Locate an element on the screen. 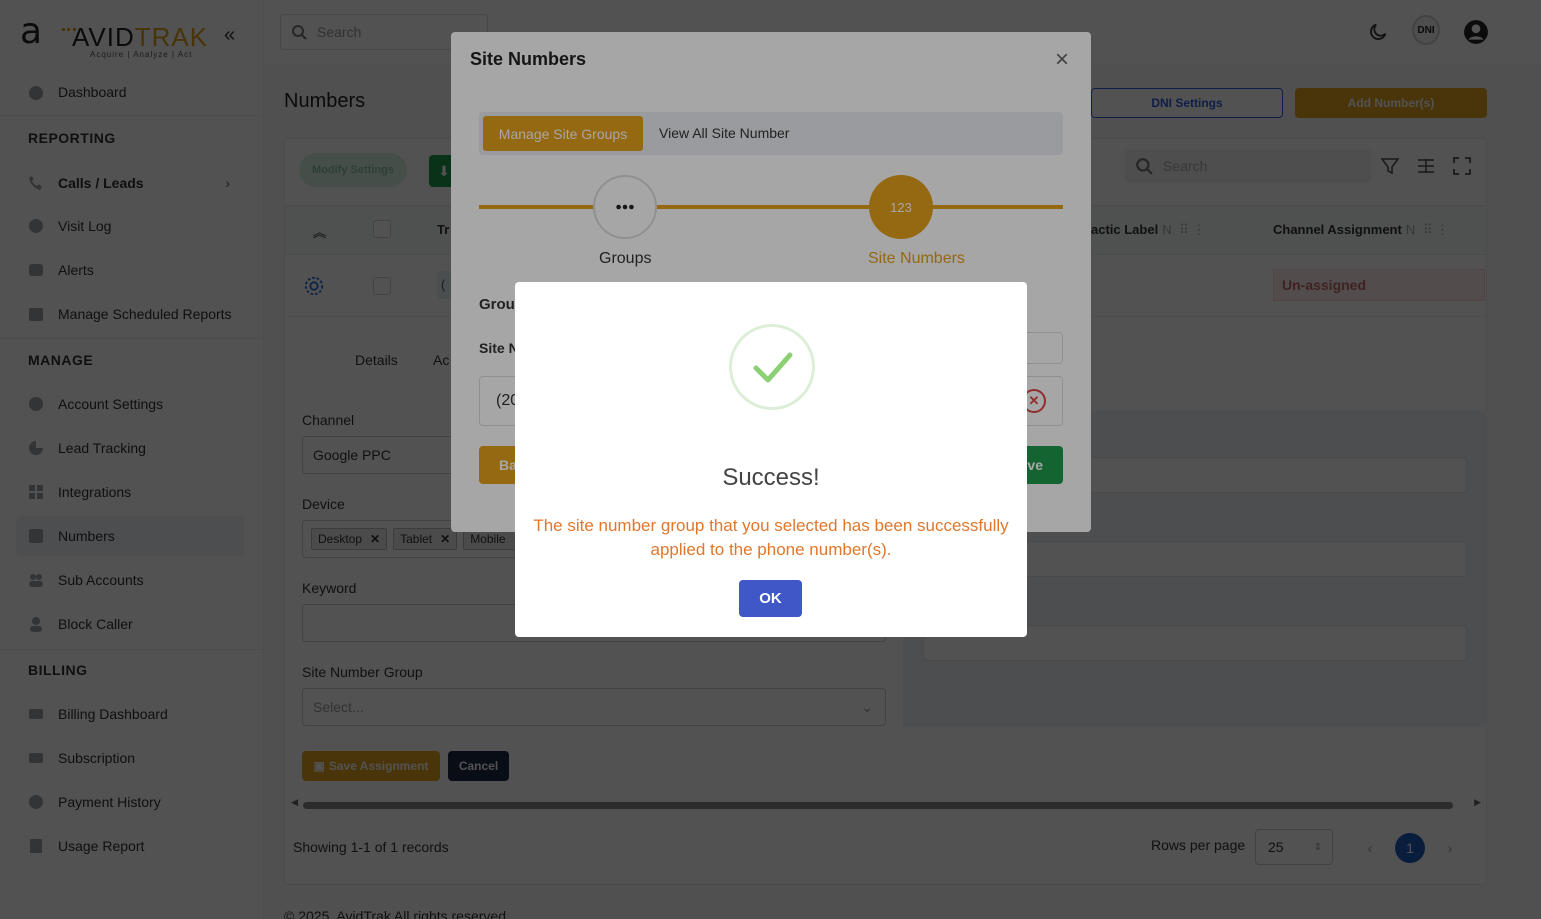 Image resolution: width=1541 pixels, height=919 pixels. success-check-icon is located at coordinates (772, 367).